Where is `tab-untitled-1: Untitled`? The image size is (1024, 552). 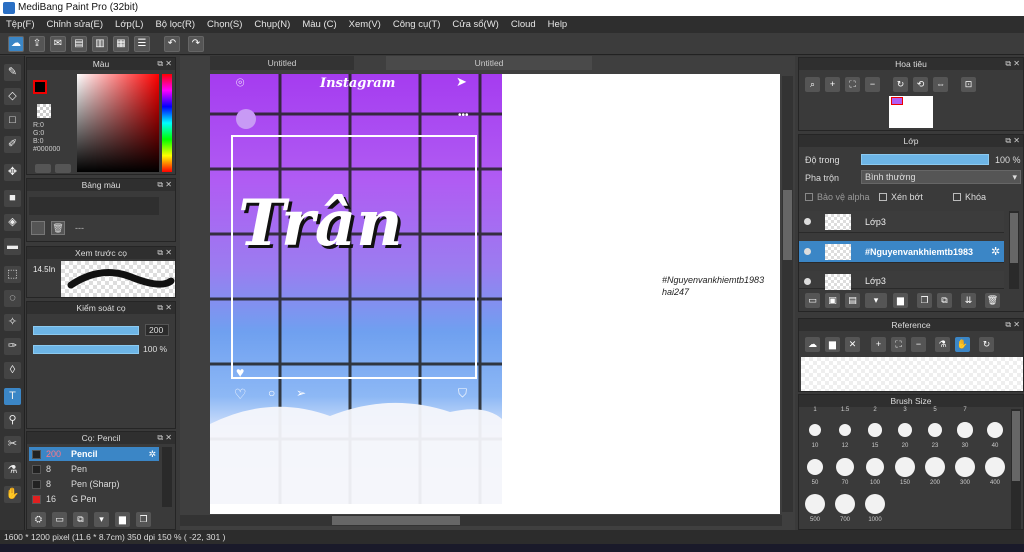
tab-untitled-1: Untitled is located at coordinates (282, 63).